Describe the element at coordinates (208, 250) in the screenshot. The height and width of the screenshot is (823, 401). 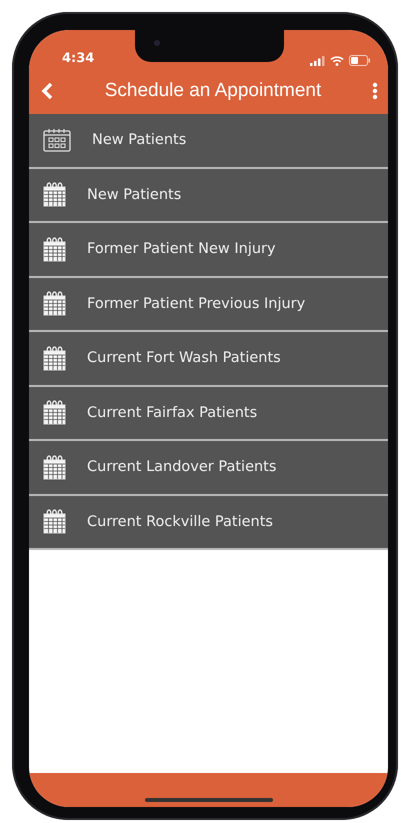
I see `appointment-type-item: Former Patient New Injury` at that location.